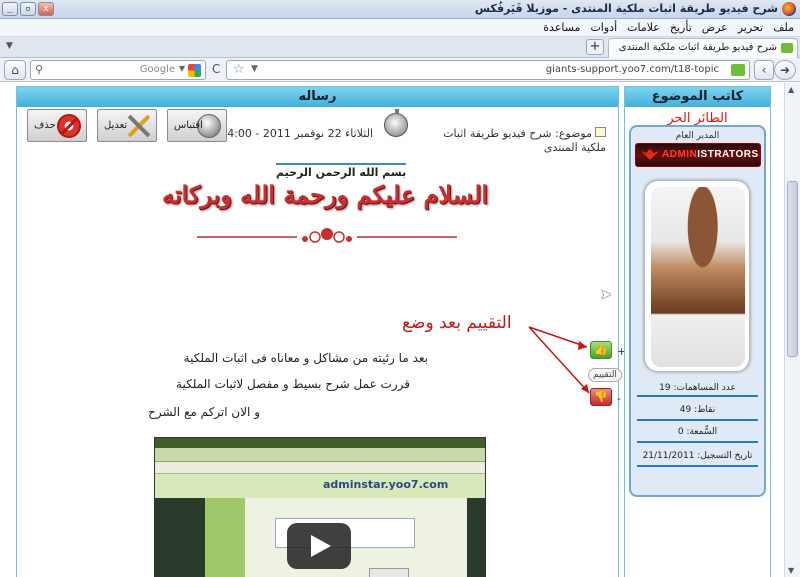 Image resolution: width=800 pixels, height=577 pixels. I want to click on home-icon: ⌂, so click(15, 70).